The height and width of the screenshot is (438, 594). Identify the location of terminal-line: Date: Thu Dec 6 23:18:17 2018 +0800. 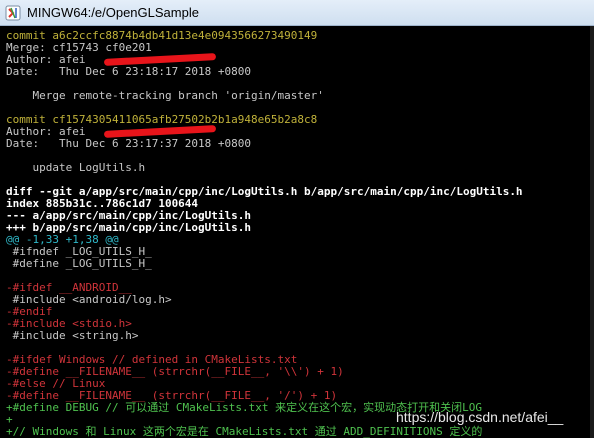
(129, 71).